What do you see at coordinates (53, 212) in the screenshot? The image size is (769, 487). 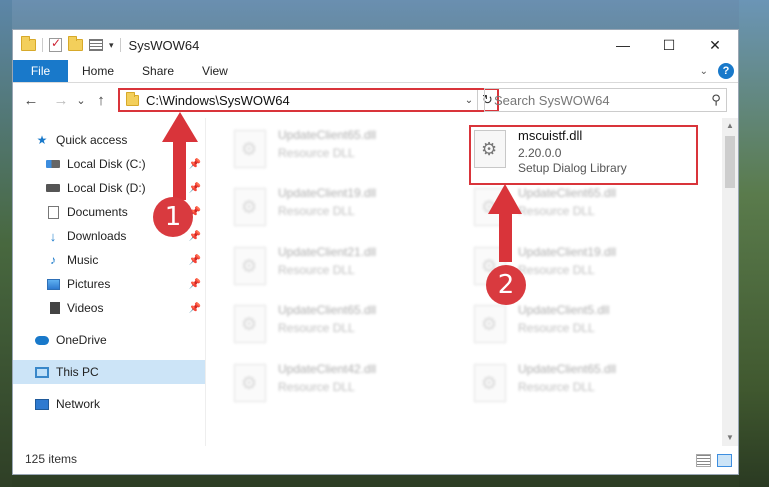 I see `documents-icon` at bounding box center [53, 212].